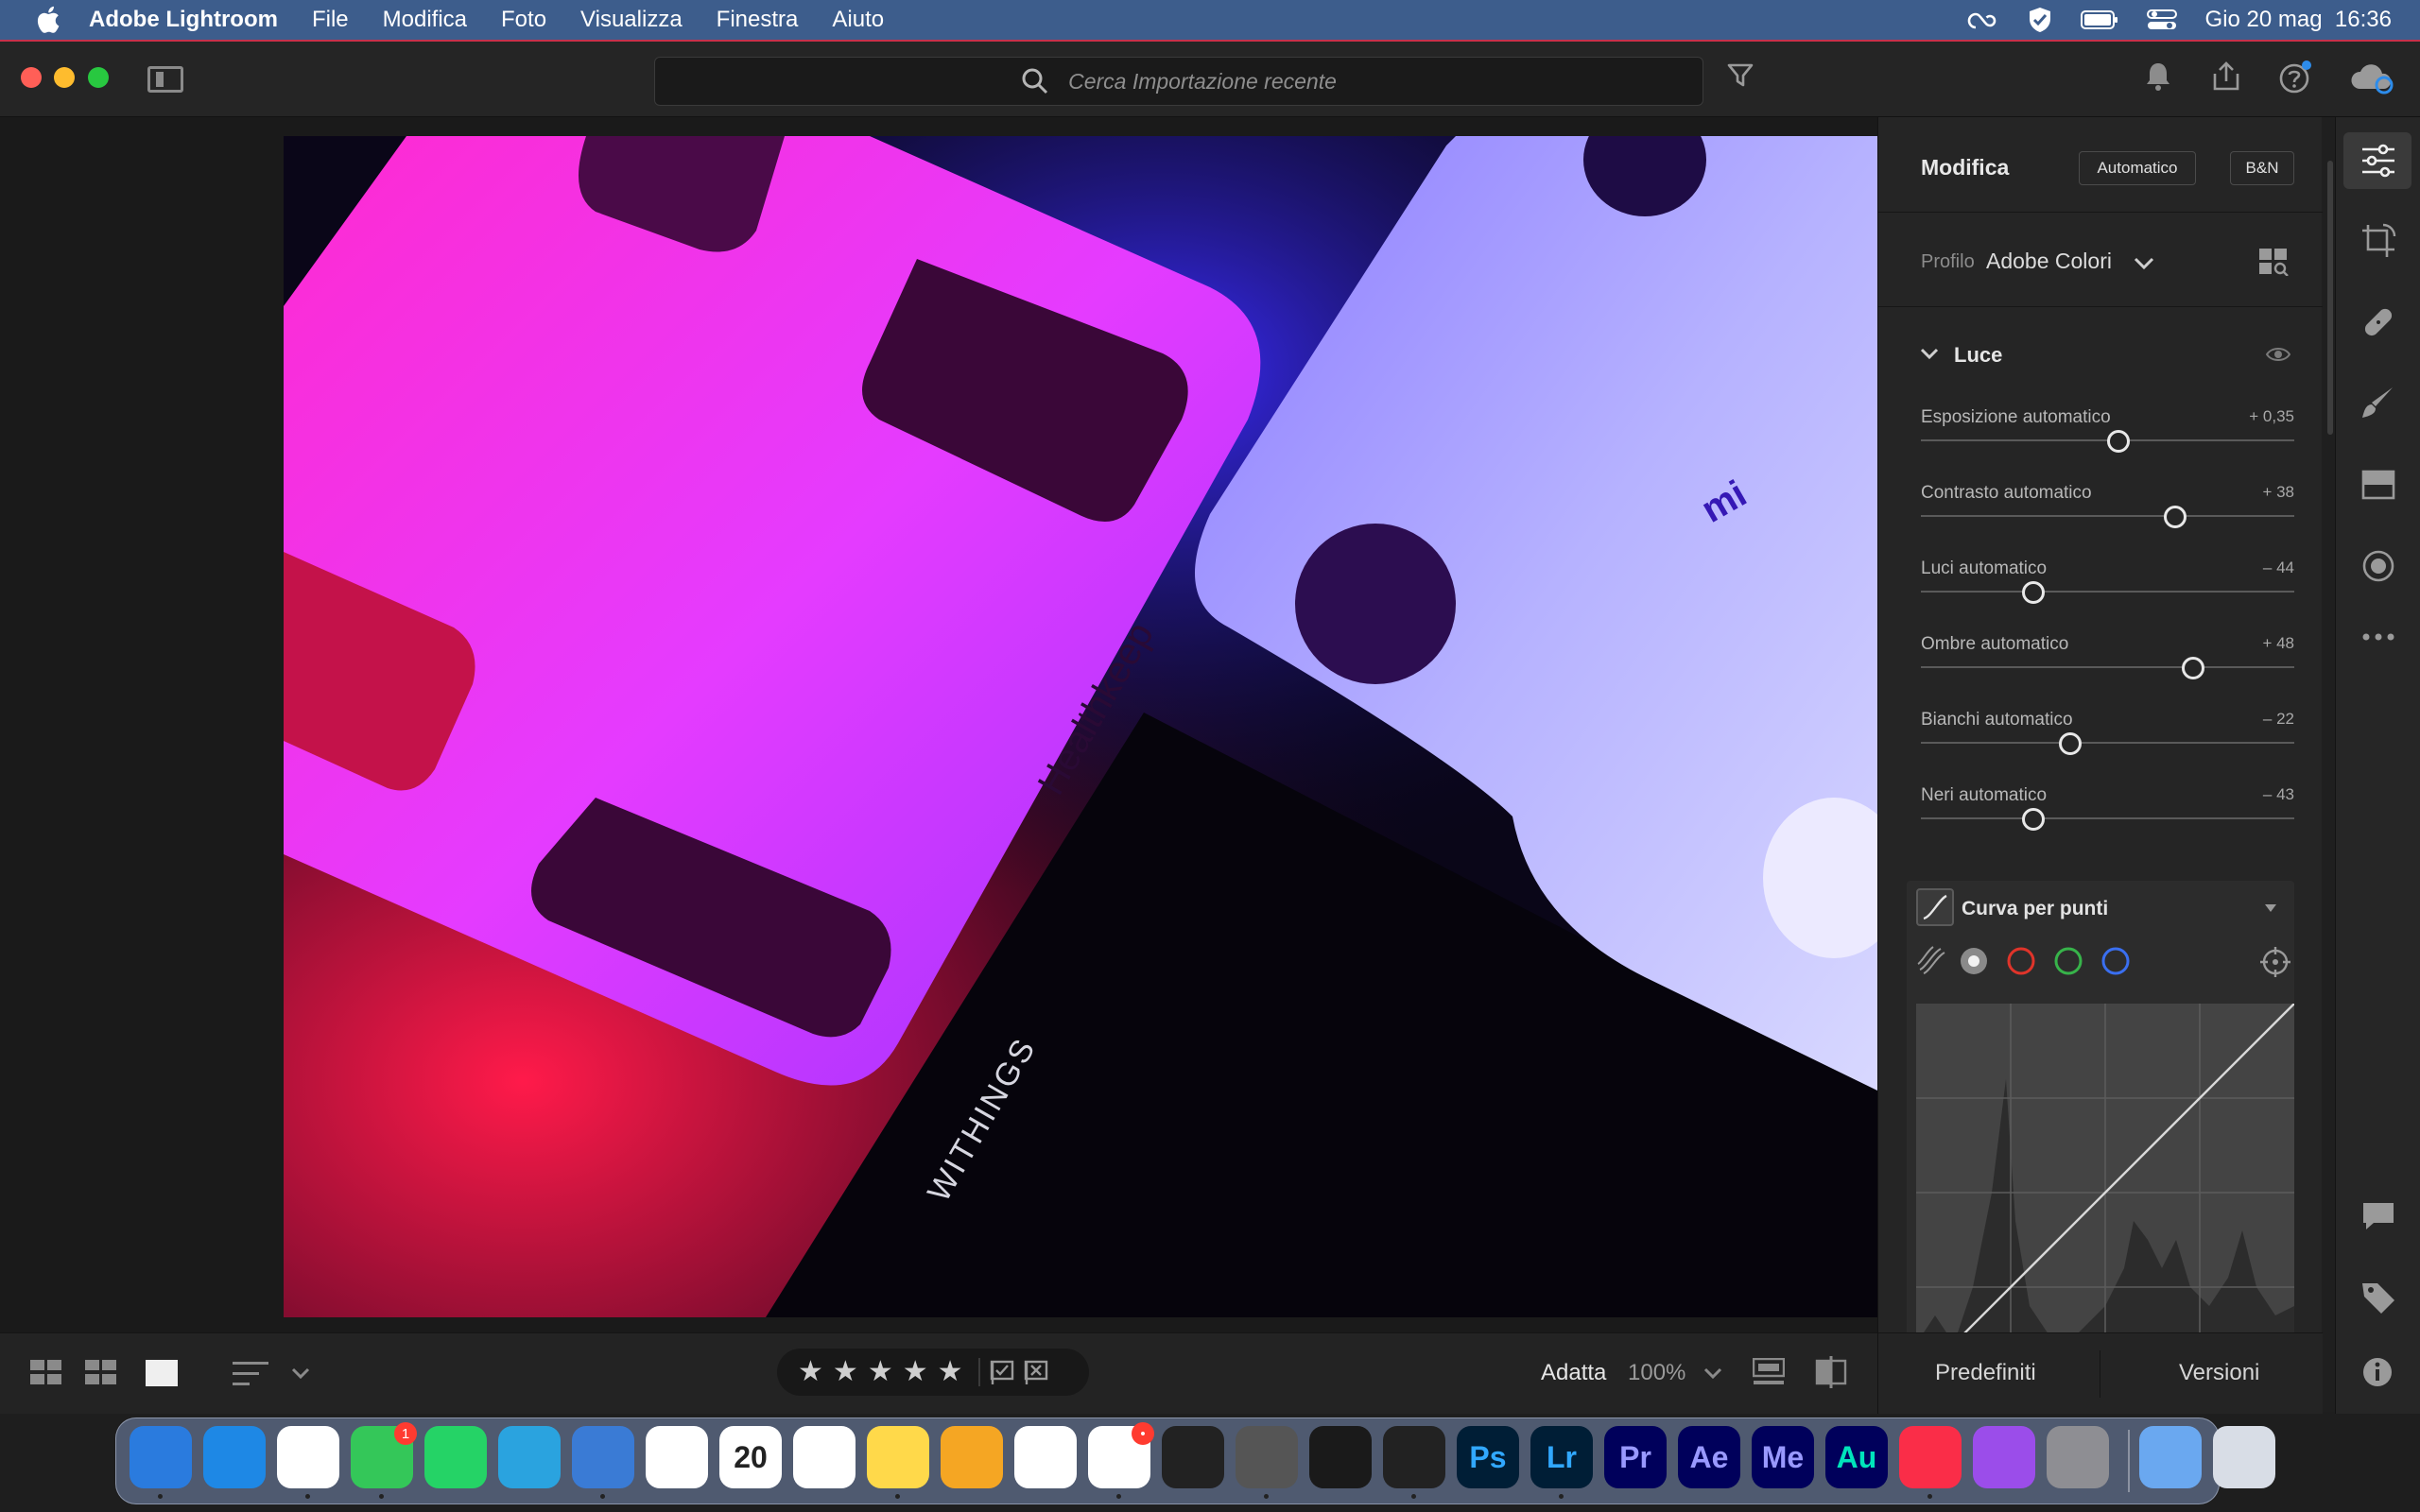  Describe the element at coordinates (308, 1457) in the screenshot. I see `dock-app-chrome` at that location.